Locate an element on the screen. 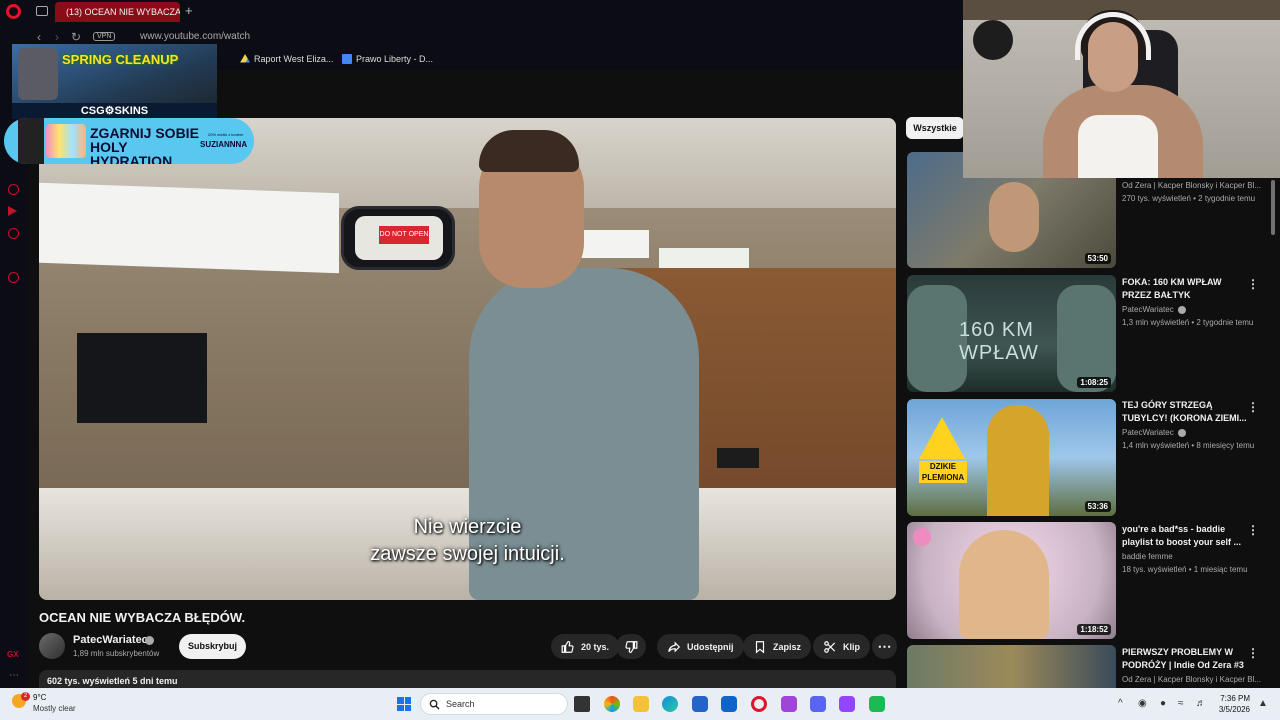 This screenshot has height=720, width=1280. clock-time: 7:36 PM is located at coordinates (1235, 698).